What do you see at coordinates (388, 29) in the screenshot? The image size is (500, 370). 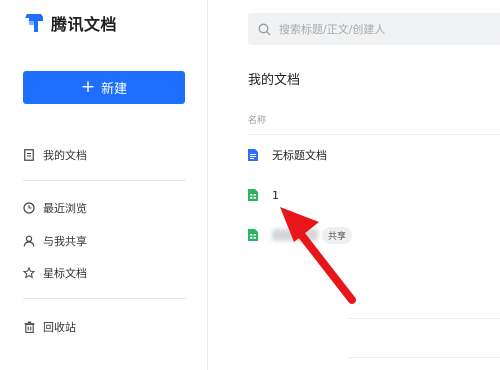 I see `search-input` at bounding box center [388, 29].